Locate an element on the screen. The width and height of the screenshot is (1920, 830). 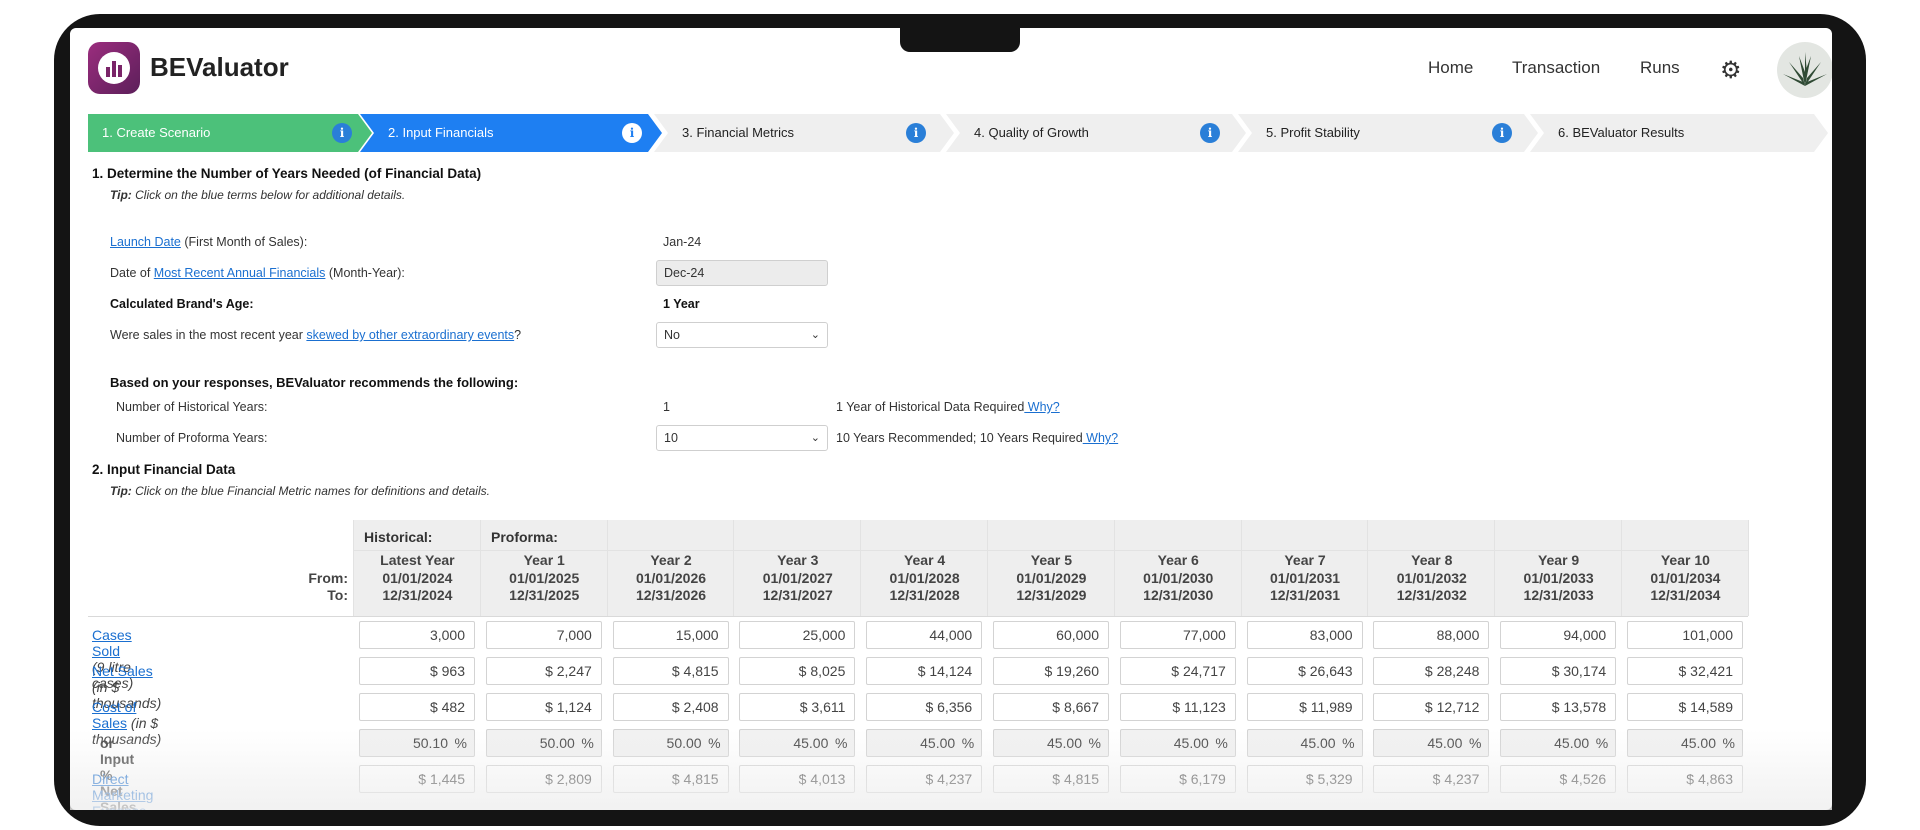
value-input: $ 11,123 is located at coordinates (1177, 707).